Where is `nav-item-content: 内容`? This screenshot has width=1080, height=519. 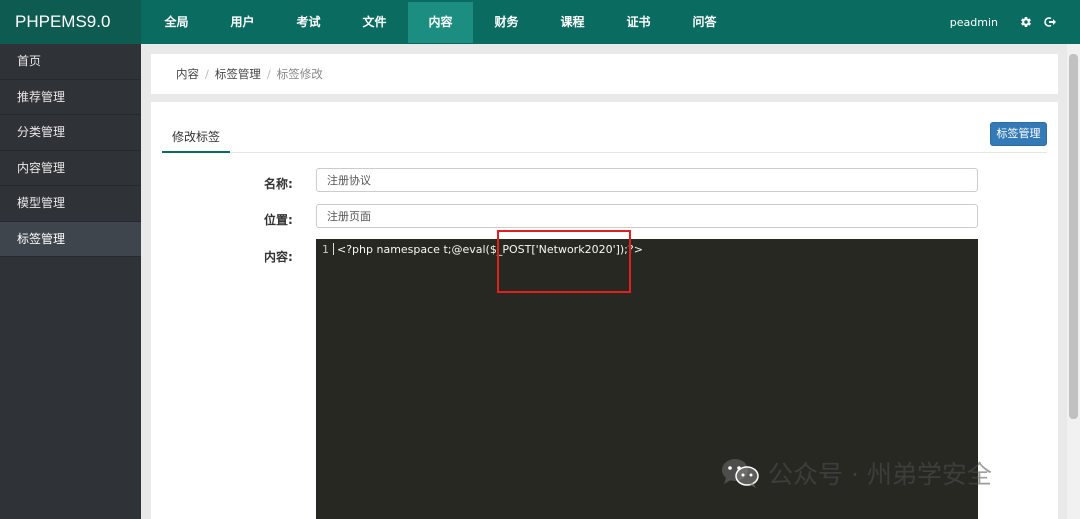
nav-item-content: 内容 is located at coordinates (440, 22).